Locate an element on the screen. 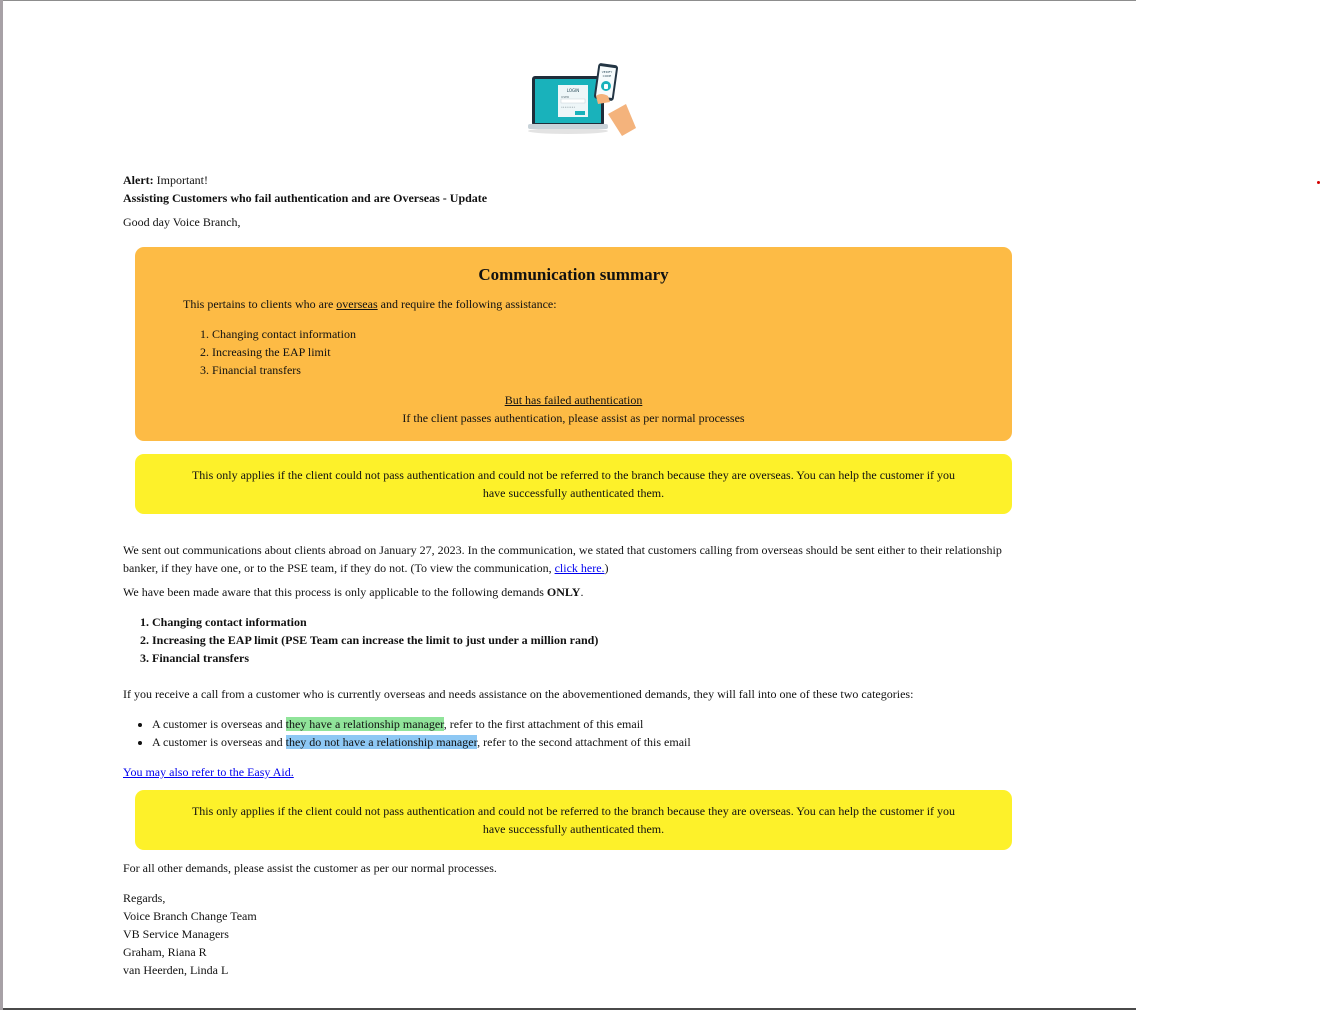 This screenshot has width=1322, height=1010. has-relationship-manager-highlight: they have a relationship manager is located at coordinates (364, 724).